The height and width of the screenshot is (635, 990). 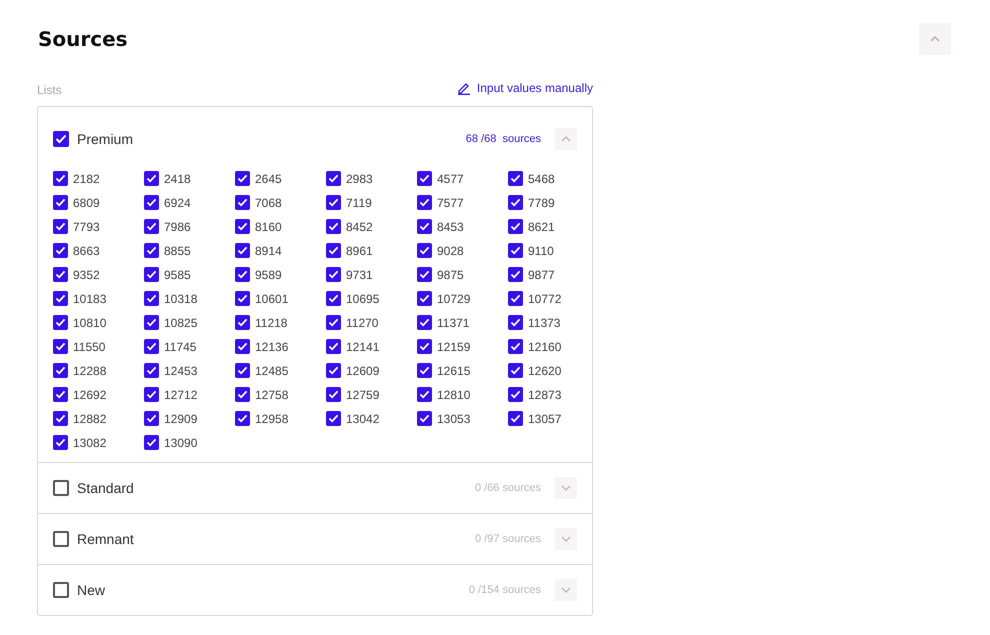 What do you see at coordinates (553, 202) in the screenshot?
I see `source-checkbox: 7789` at bounding box center [553, 202].